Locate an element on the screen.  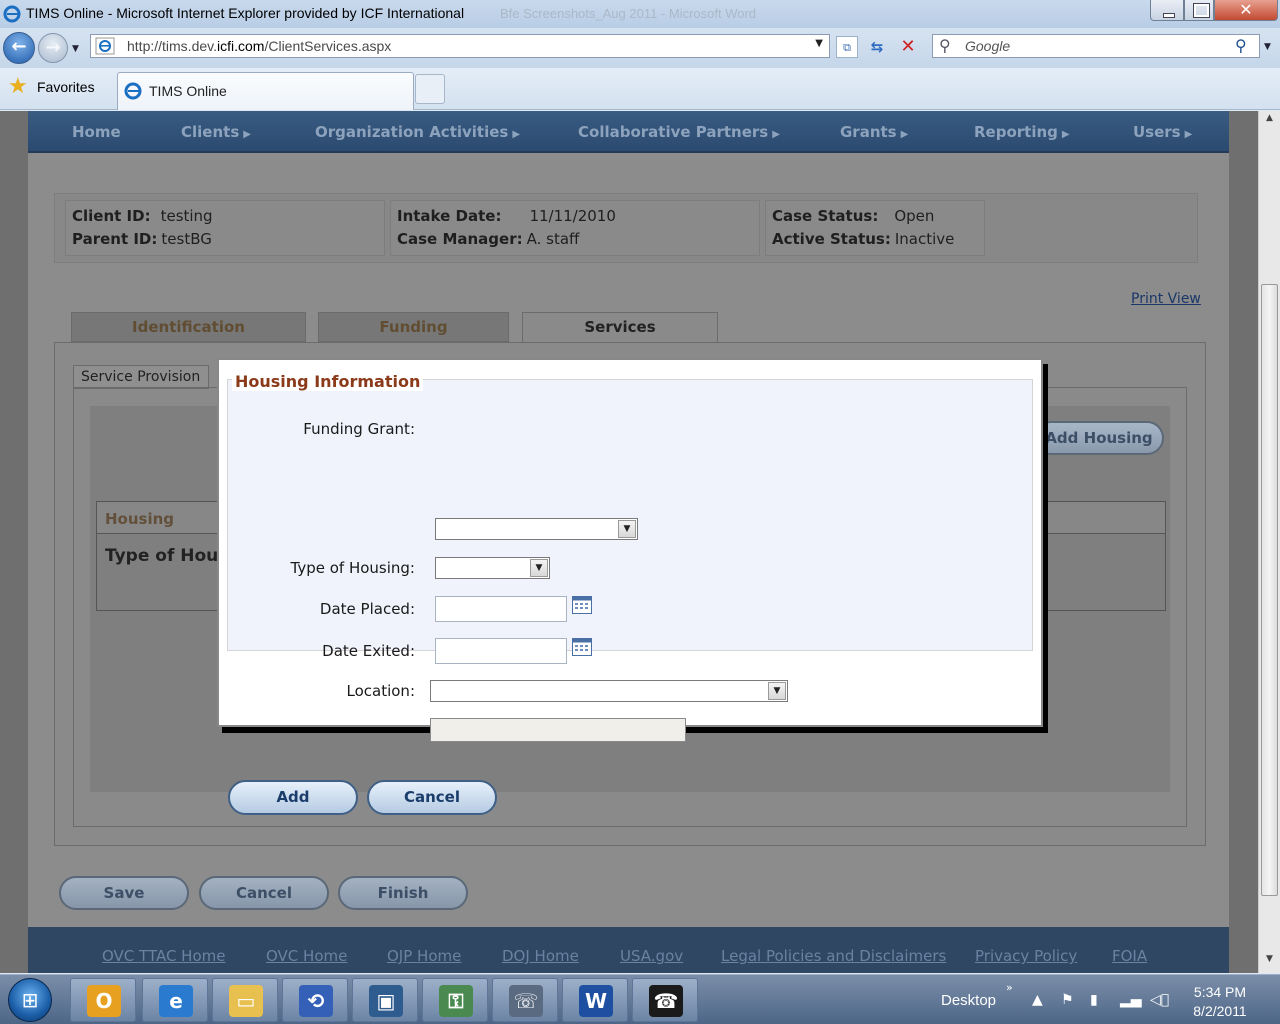
search-options-icon: ▼ is located at coordinates (1267, 47).